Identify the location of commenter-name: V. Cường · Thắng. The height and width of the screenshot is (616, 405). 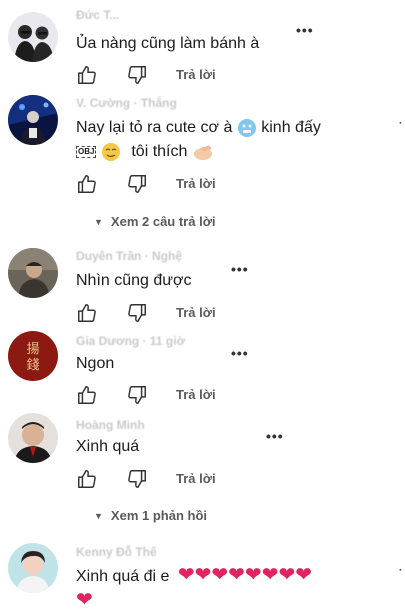
(126, 103).